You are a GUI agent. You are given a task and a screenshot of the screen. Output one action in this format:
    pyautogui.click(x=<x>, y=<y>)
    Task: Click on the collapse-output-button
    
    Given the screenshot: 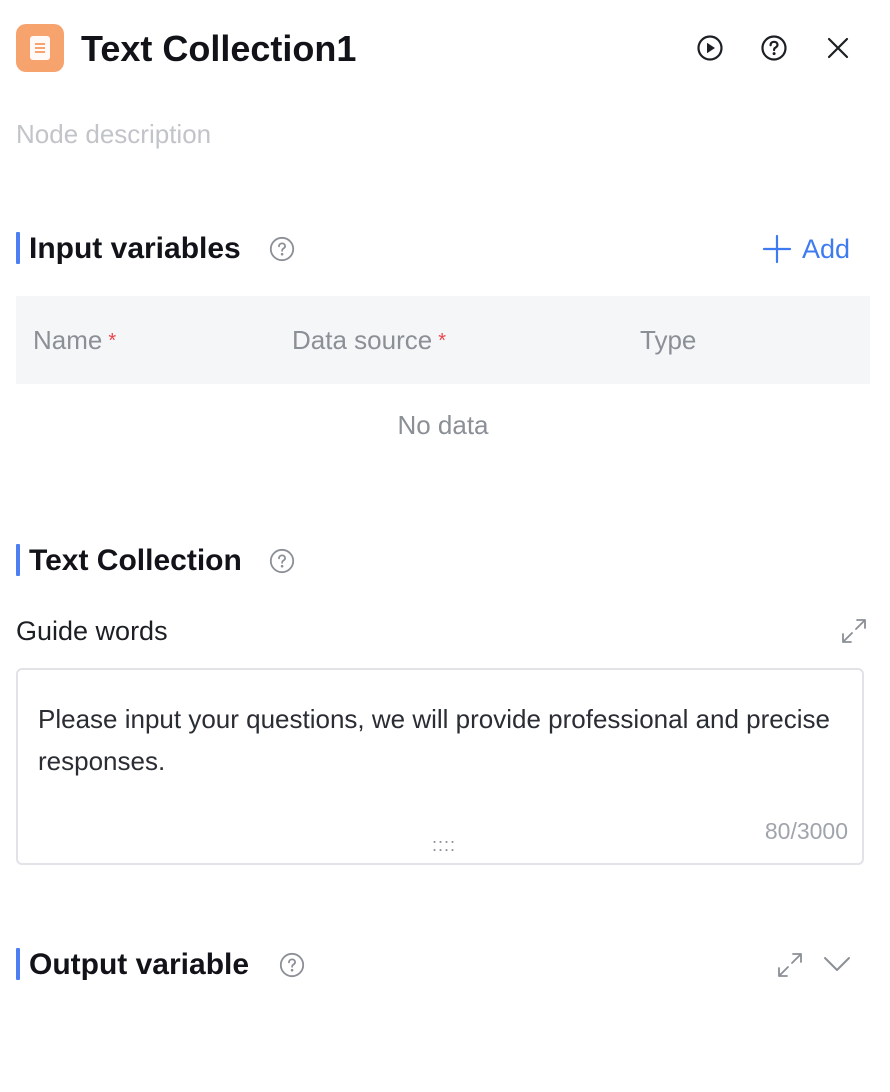 What is the action you would take?
    pyautogui.click(x=837, y=964)
    